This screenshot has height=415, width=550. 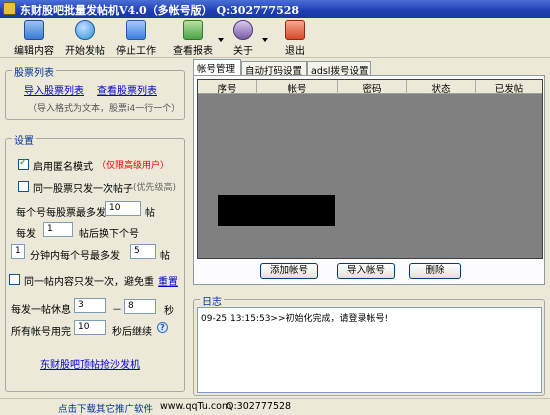 What do you see at coordinates (83, 189) in the screenshot?
I see `same-stock-once-label: 同一股票只发一次帖子` at bounding box center [83, 189].